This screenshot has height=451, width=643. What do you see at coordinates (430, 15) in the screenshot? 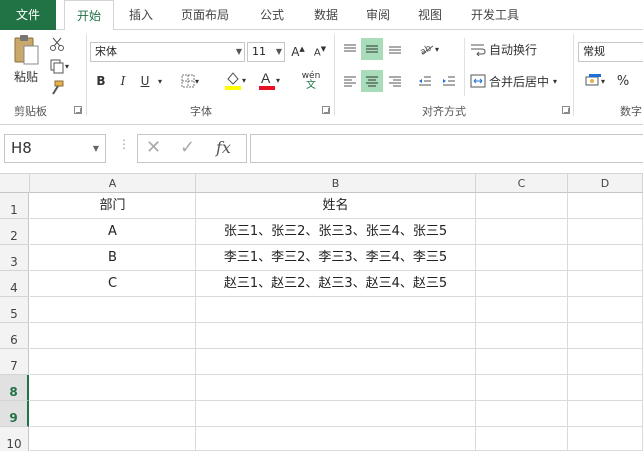
I see `tab-view: 视图` at bounding box center [430, 15].